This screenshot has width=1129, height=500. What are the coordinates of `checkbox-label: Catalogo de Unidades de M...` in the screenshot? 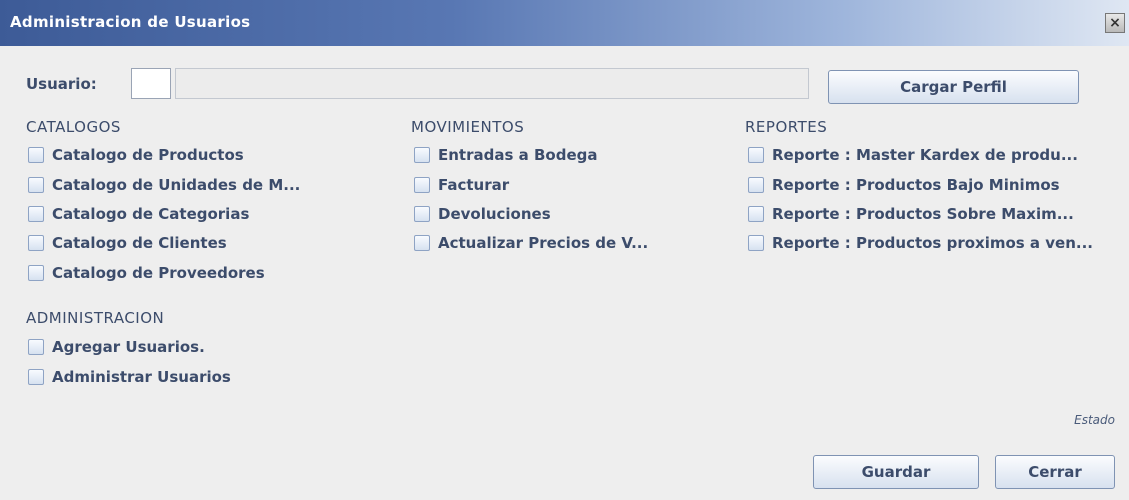 It's located at (176, 185).